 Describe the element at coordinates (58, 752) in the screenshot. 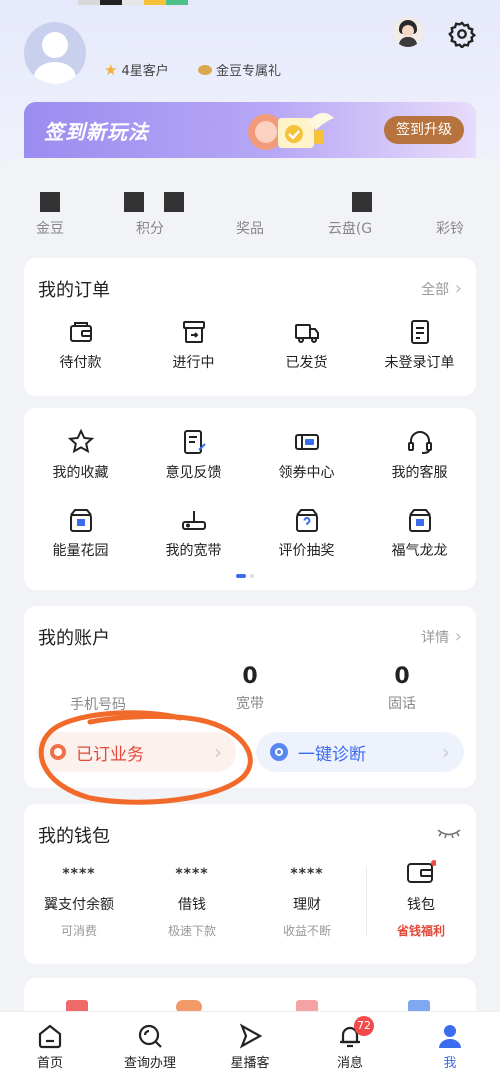

I see `coin-icon` at that location.